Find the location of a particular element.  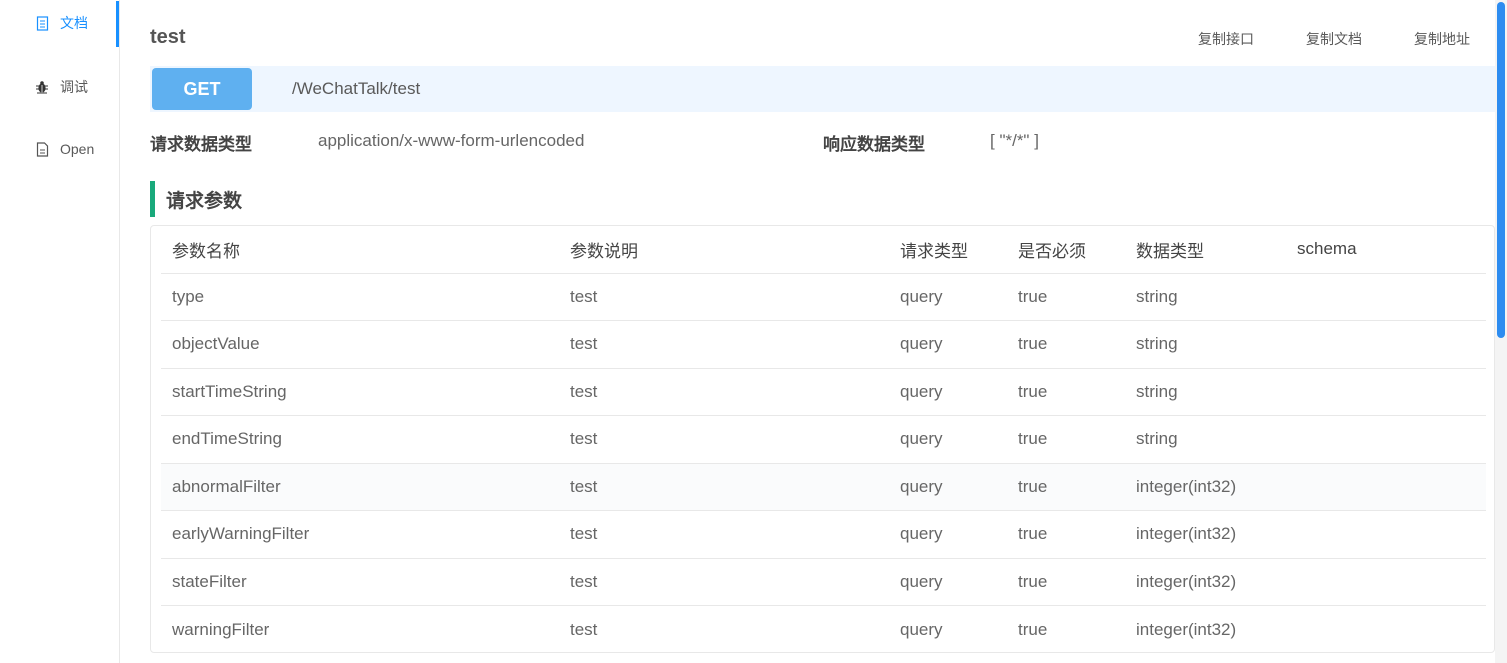

table-row: endTimeString test query true string is located at coordinates (823, 439).